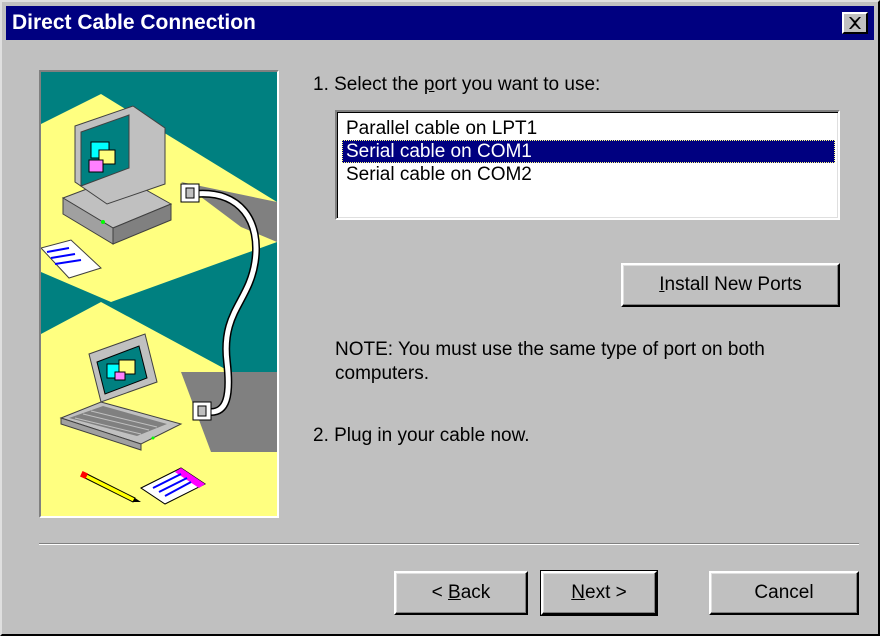 The width and height of the screenshot is (880, 636). I want to click on next-label: ext >, so click(606, 592).